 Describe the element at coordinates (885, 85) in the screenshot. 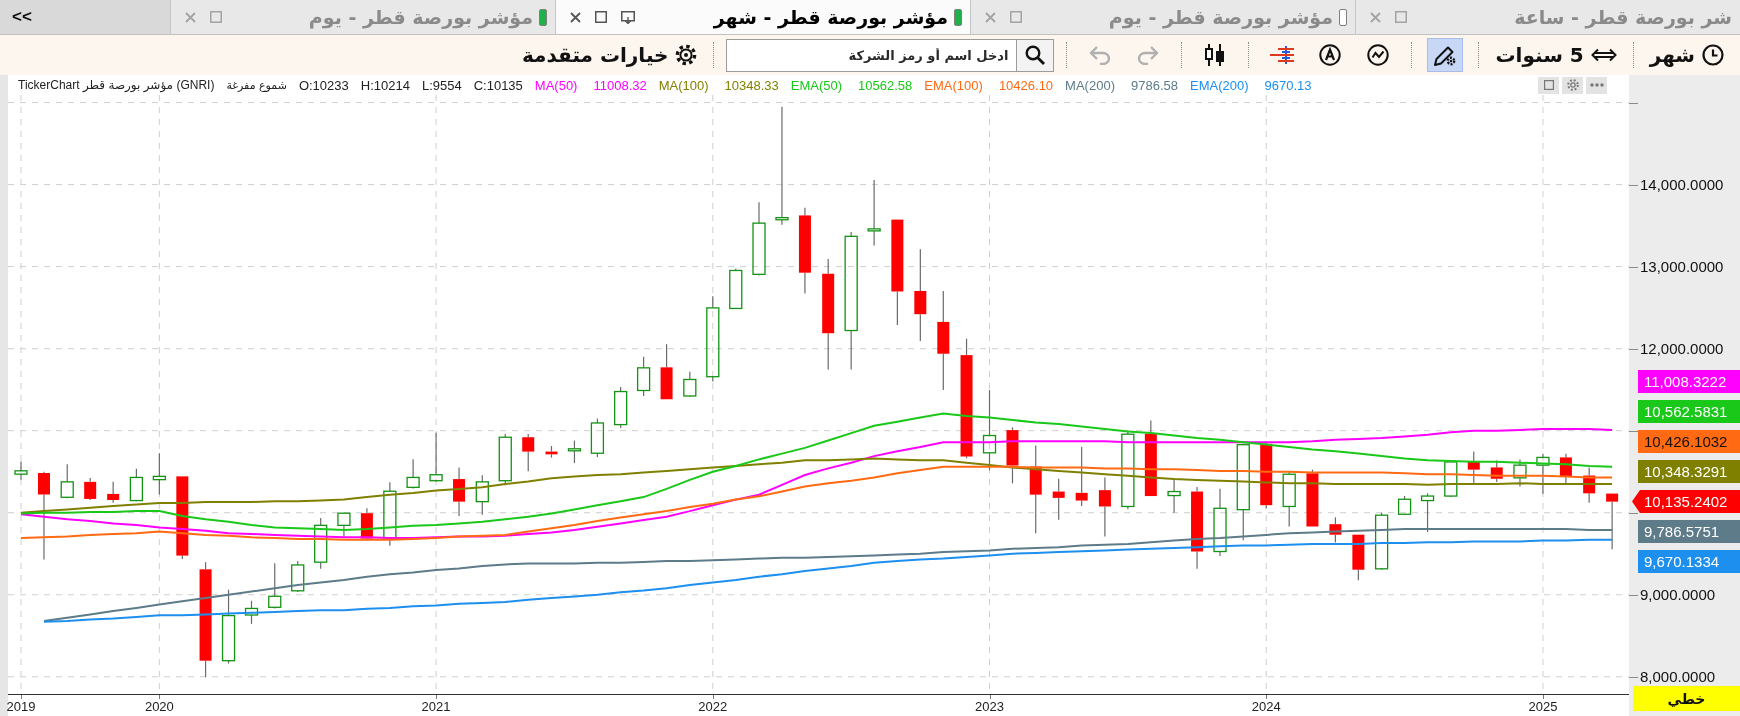

I see `indicator-value: 10562.58` at that location.